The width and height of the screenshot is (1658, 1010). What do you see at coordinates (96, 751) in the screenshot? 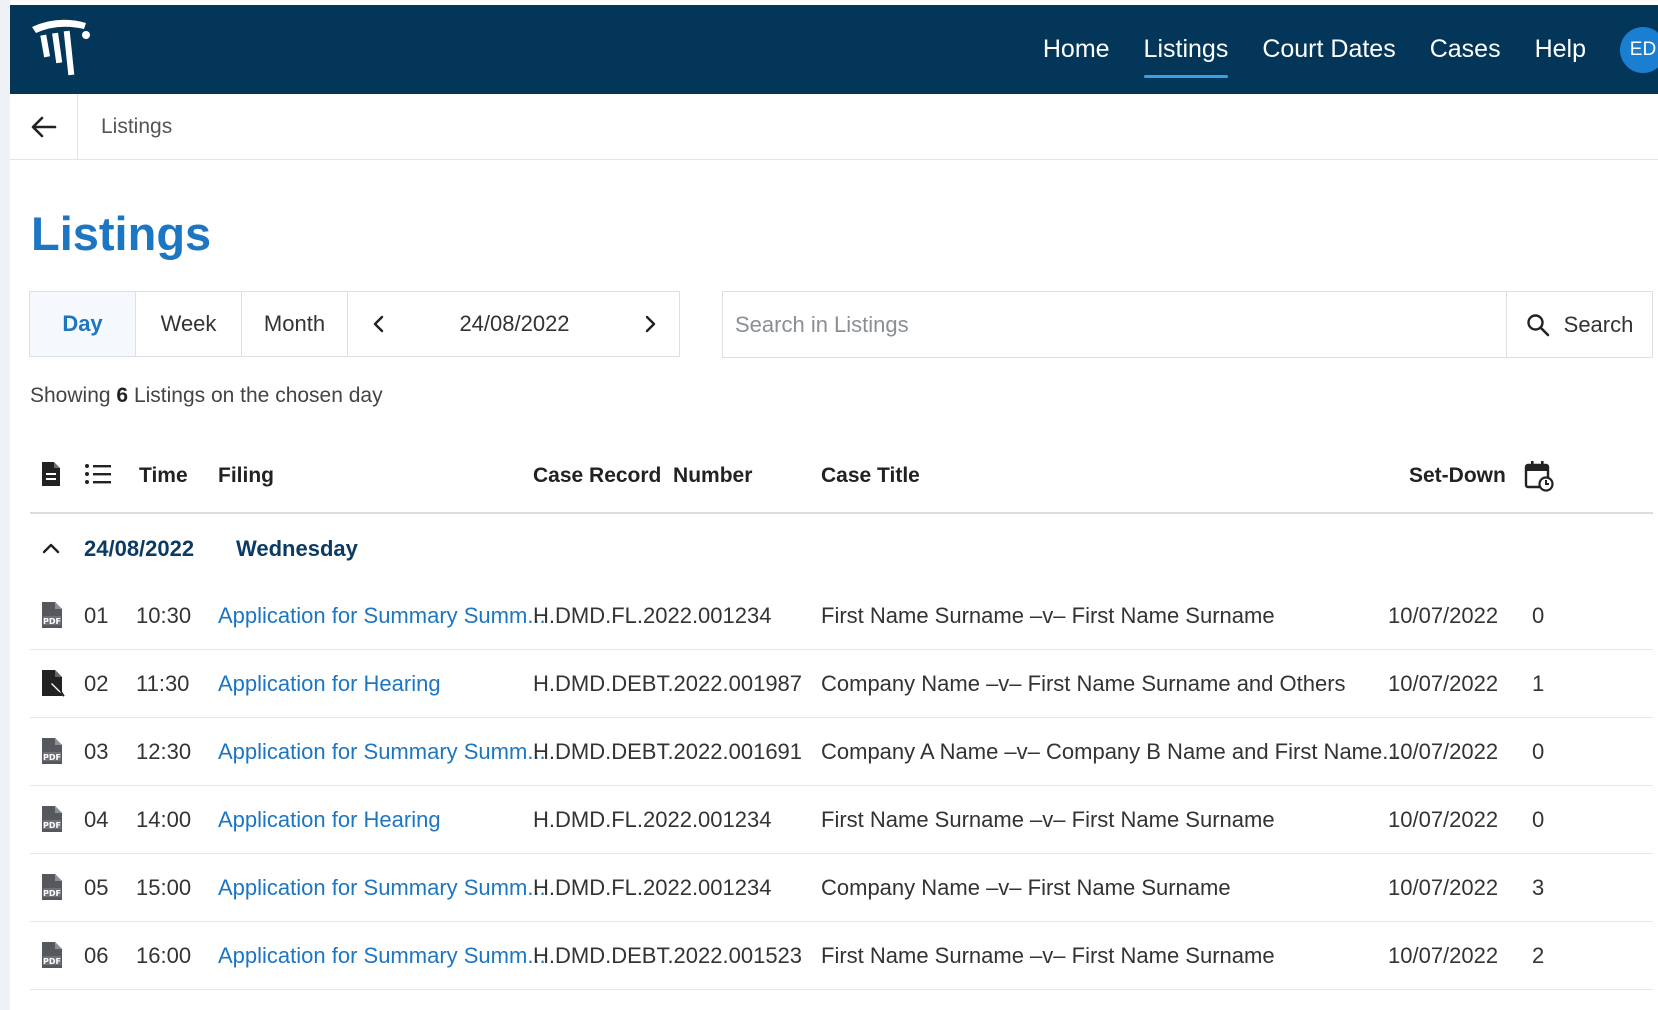
I see `row-number: 03` at bounding box center [96, 751].